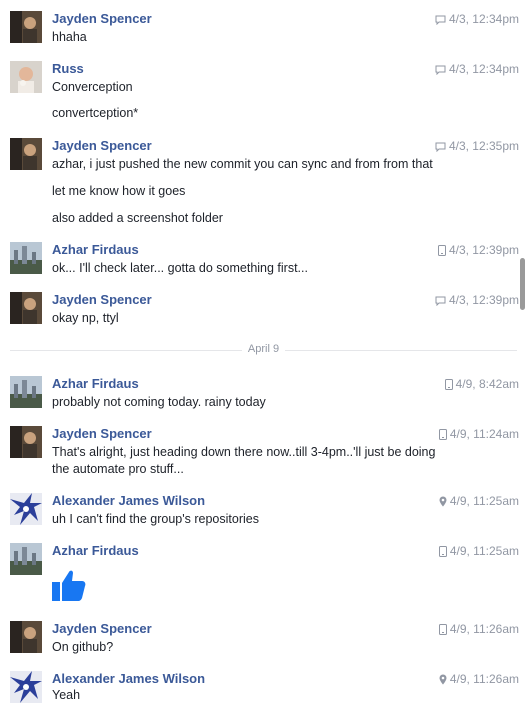  What do you see at coordinates (85, 318) in the screenshot?
I see `message-text: okay np, ttyl` at bounding box center [85, 318].